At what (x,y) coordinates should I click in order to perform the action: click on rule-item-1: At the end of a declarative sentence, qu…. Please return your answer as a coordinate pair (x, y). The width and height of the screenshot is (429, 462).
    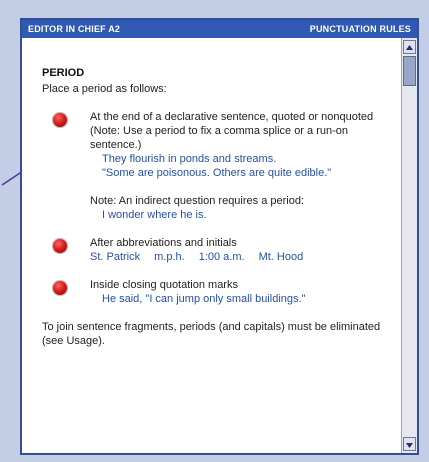
    Looking at the image, I should click on (215, 145).